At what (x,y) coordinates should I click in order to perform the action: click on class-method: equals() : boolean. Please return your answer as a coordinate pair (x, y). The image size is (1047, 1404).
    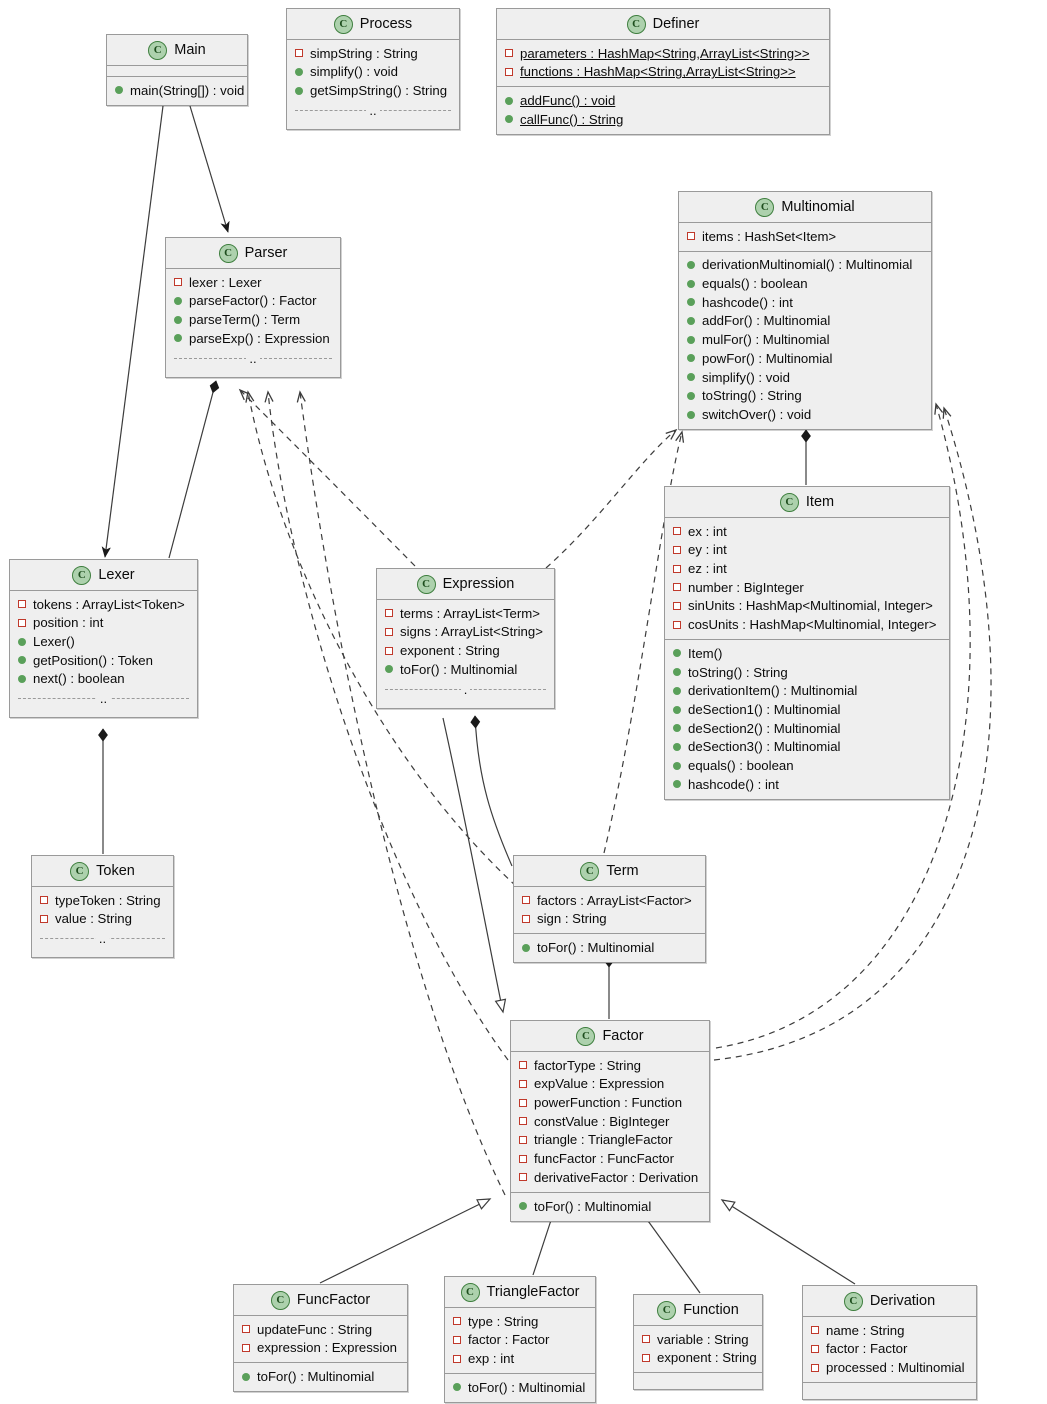
    Looking at the image, I should click on (805, 283).